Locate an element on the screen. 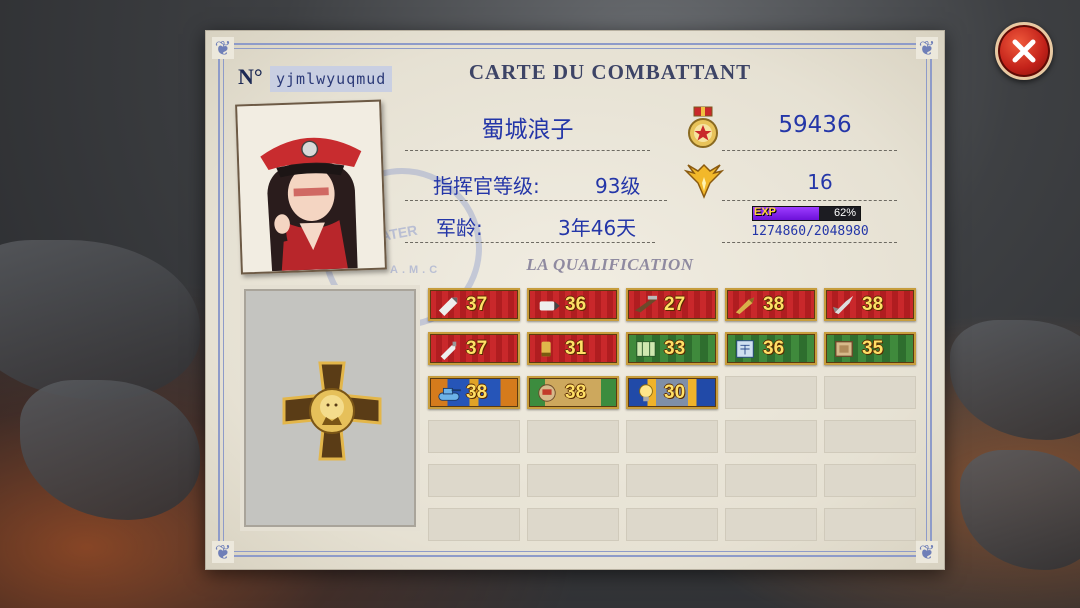  combat-power-value: 59436 is located at coordinates (815, 125).